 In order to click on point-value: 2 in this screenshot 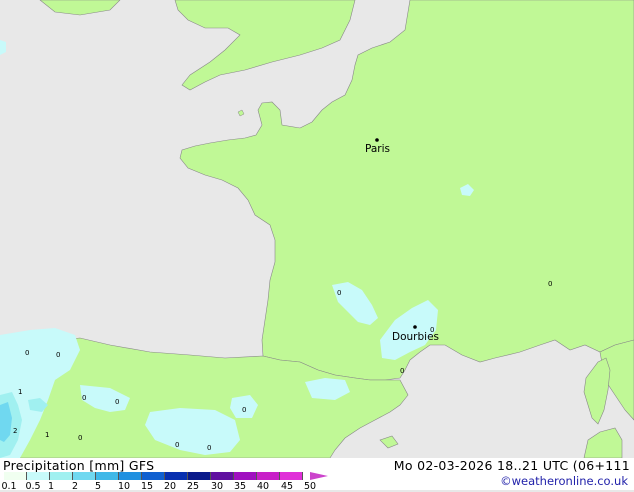, I will do `click(15, 431)`.